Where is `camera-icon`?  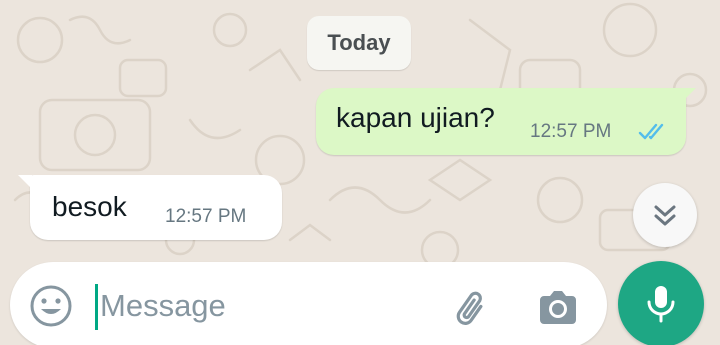
camera-icon is located at coordinates (558, 307).